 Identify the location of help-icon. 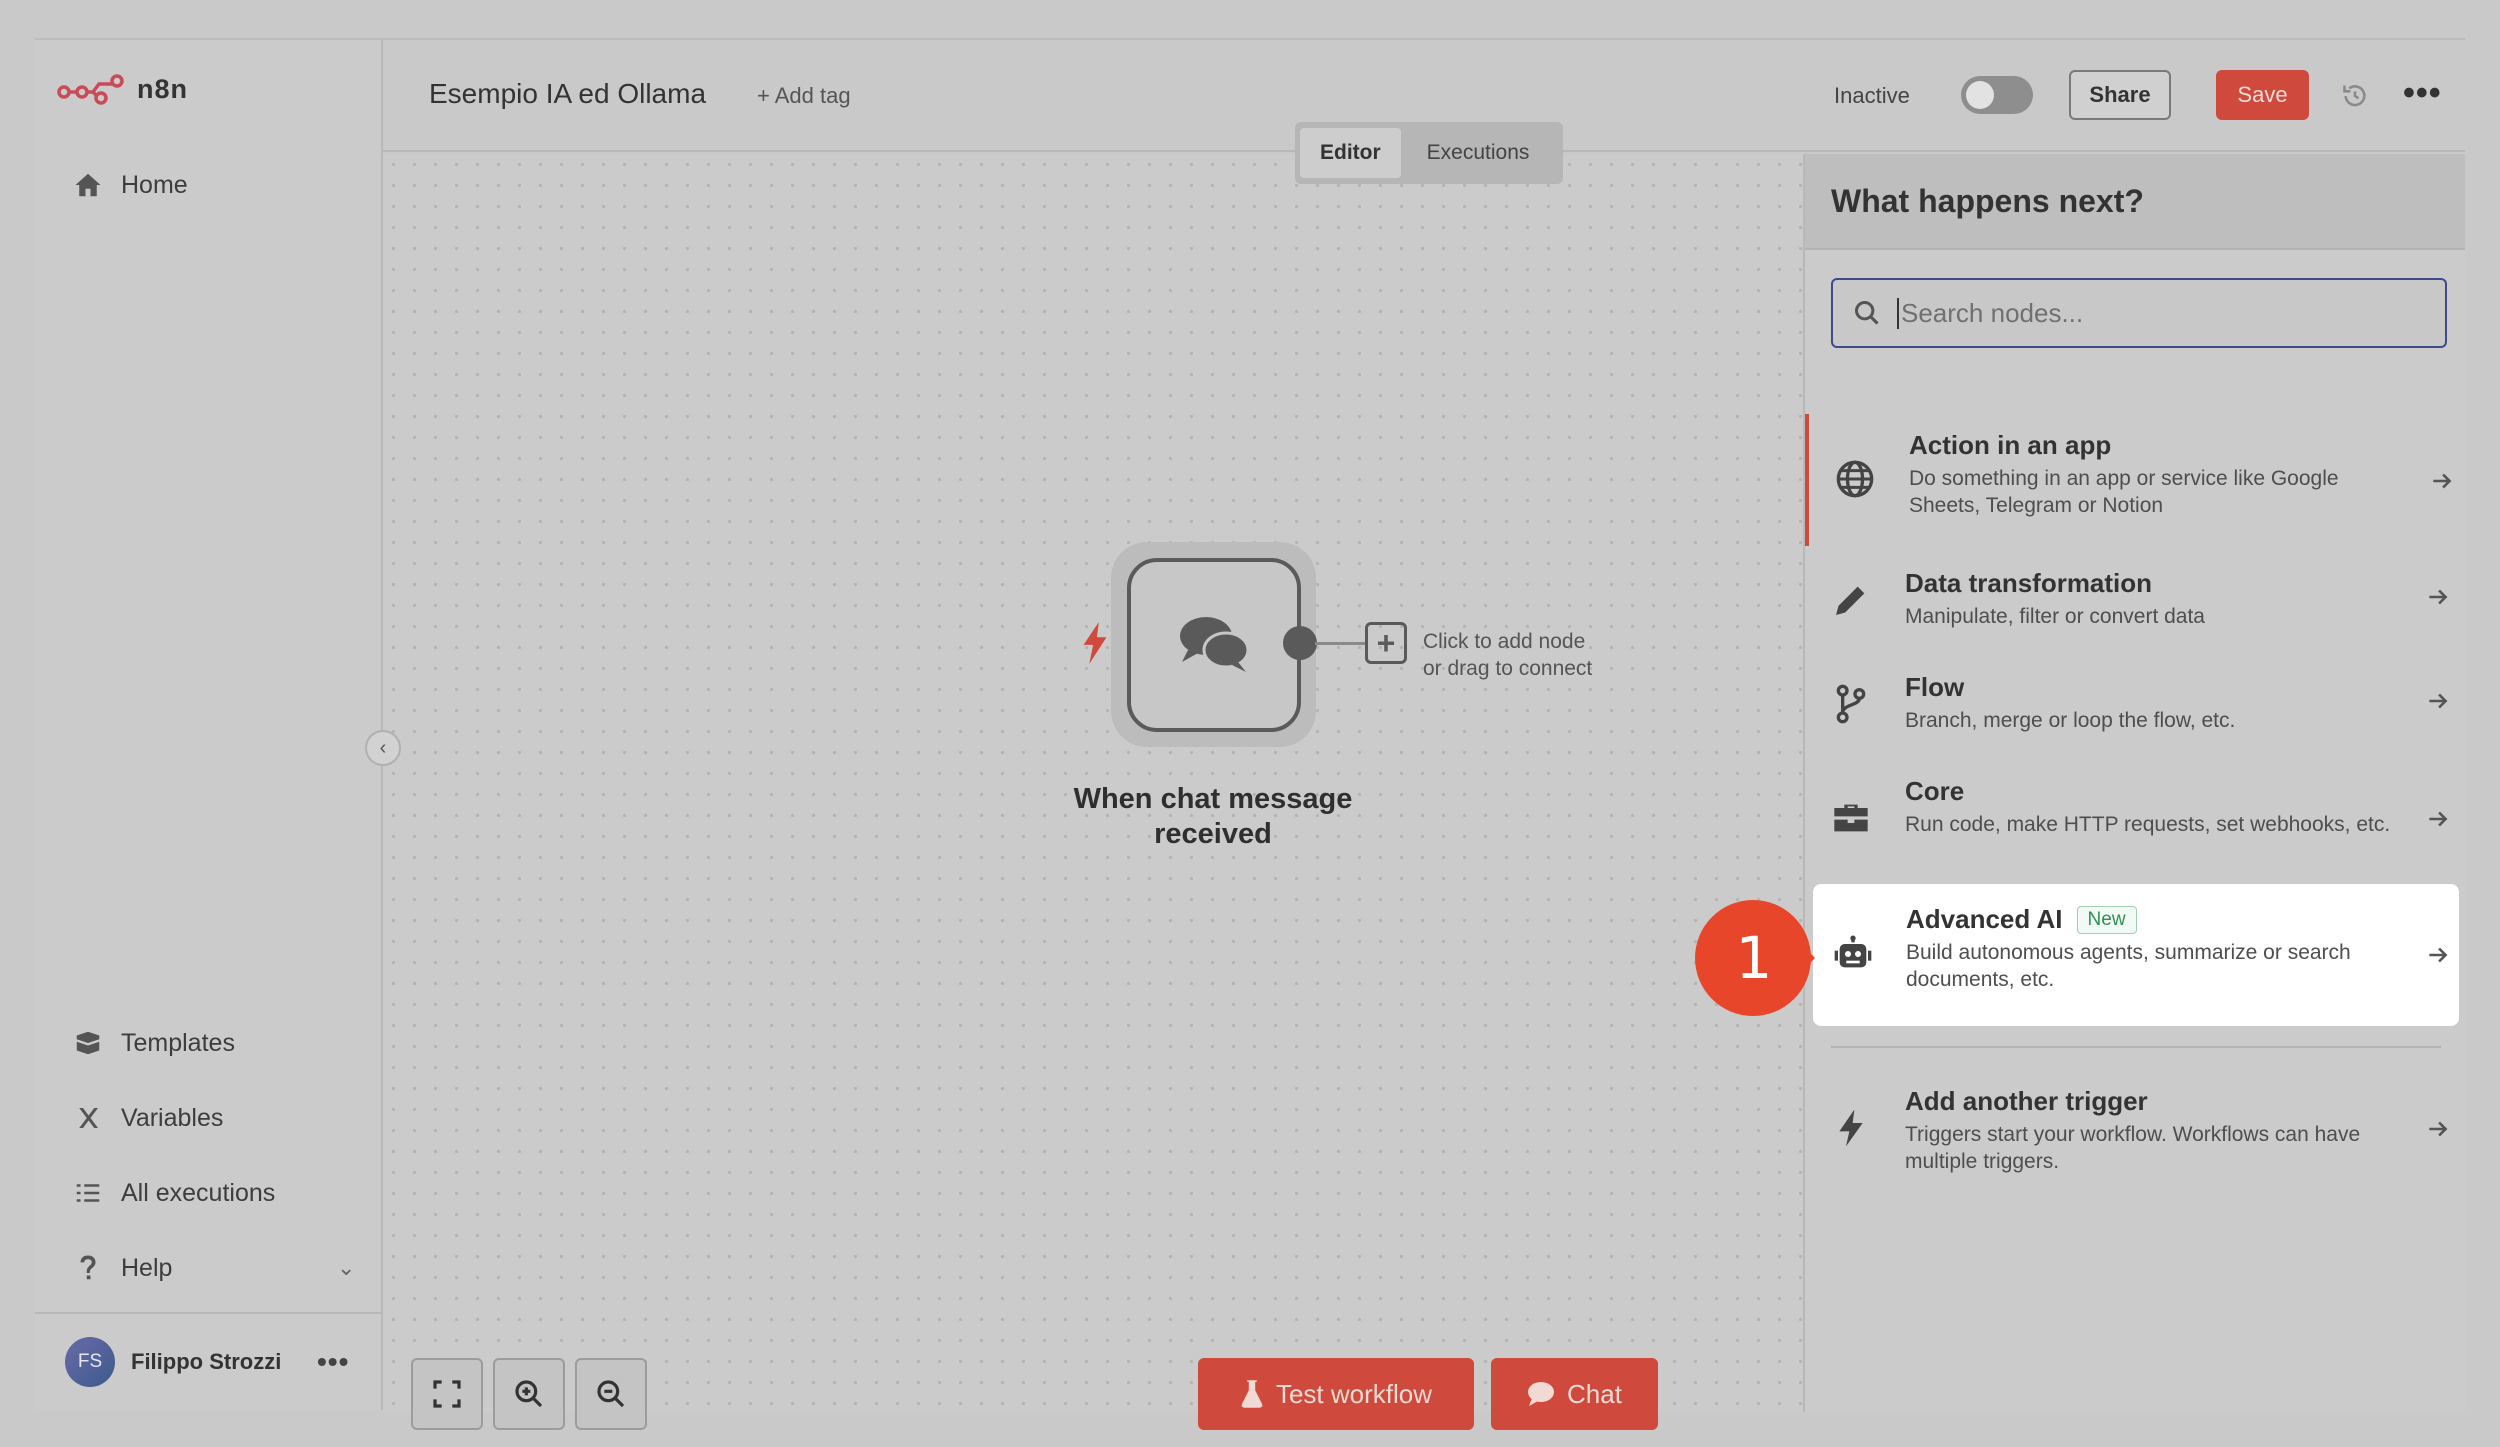
(88, 1267).